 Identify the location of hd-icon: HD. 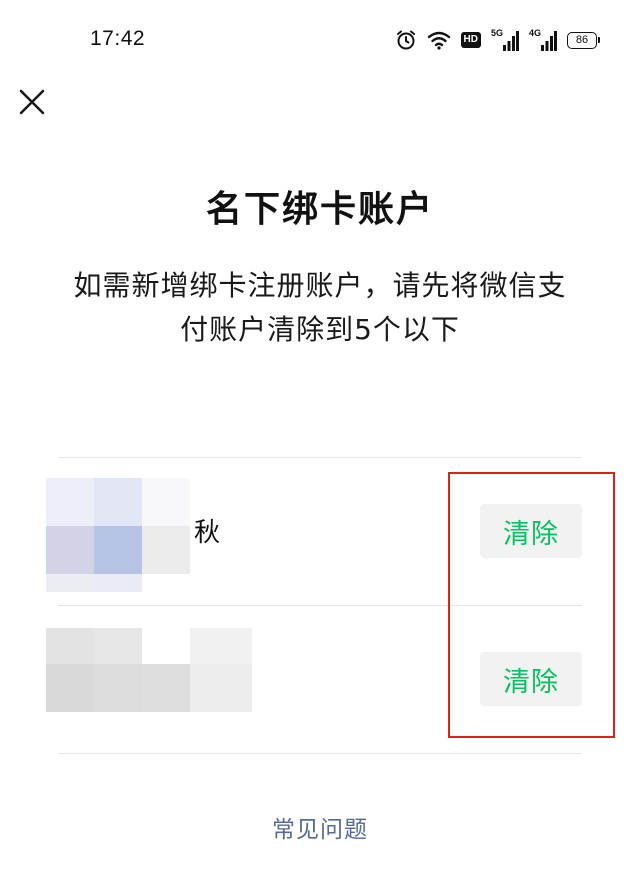
(470, 40).